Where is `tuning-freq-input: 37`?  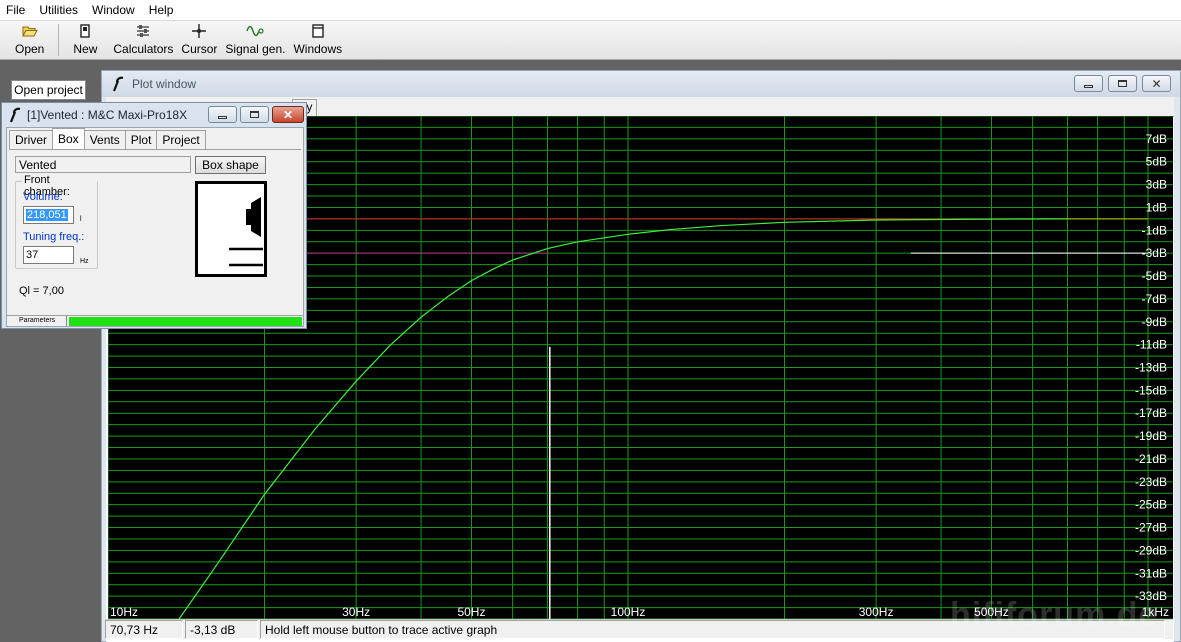 tuning-freq-input: 37 is located at coordinates (48, 255).